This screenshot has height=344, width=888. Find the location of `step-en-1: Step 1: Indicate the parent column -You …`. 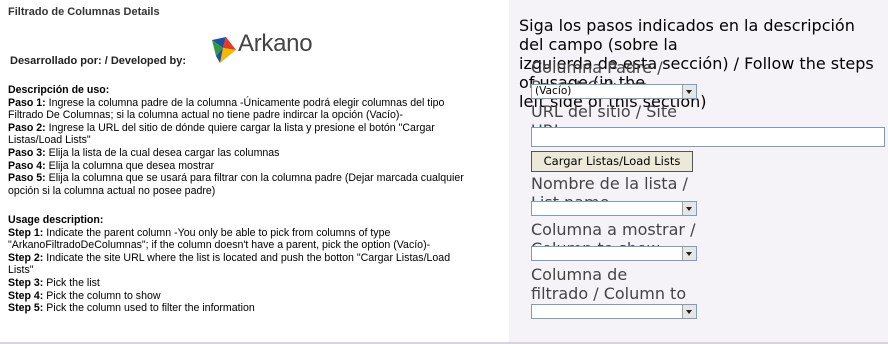

step-en-1: Step 1: Indicate the parent column -You … is located at coordinates (219, 239).